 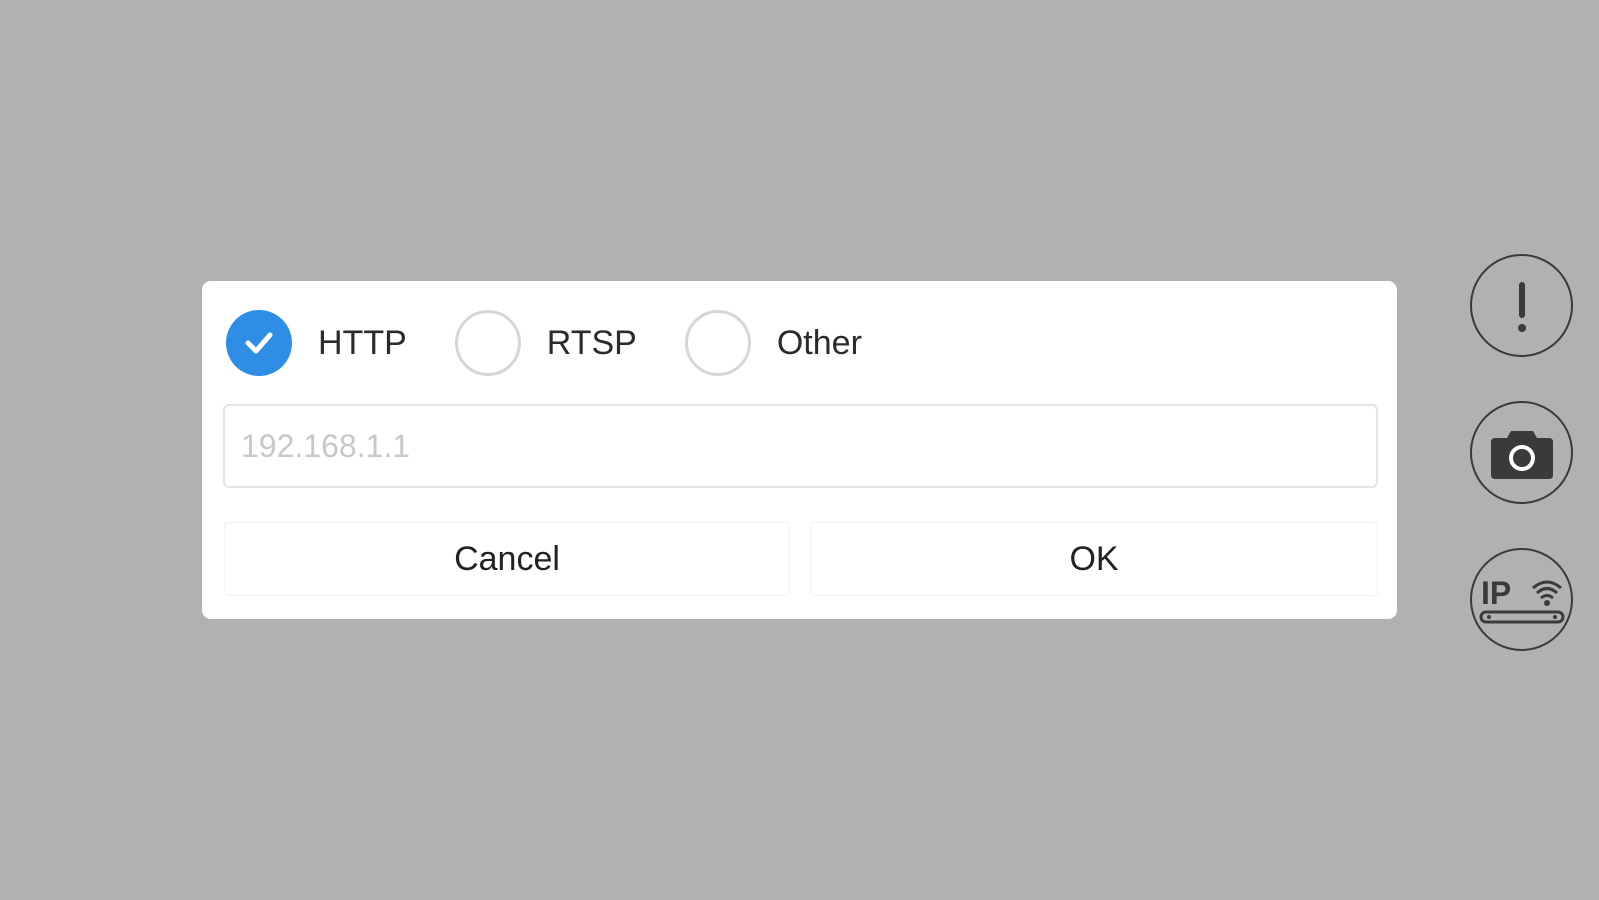 I want to click on protocol-label-other: Other, so click(x=819, y=342).